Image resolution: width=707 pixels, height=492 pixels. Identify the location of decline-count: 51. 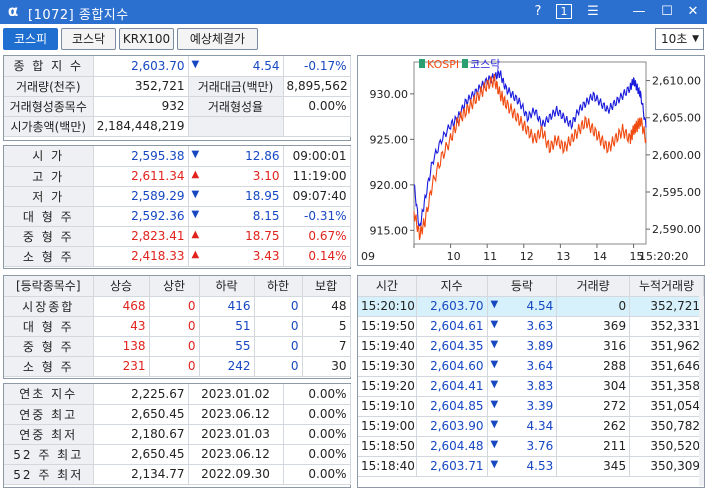
(227, 326).